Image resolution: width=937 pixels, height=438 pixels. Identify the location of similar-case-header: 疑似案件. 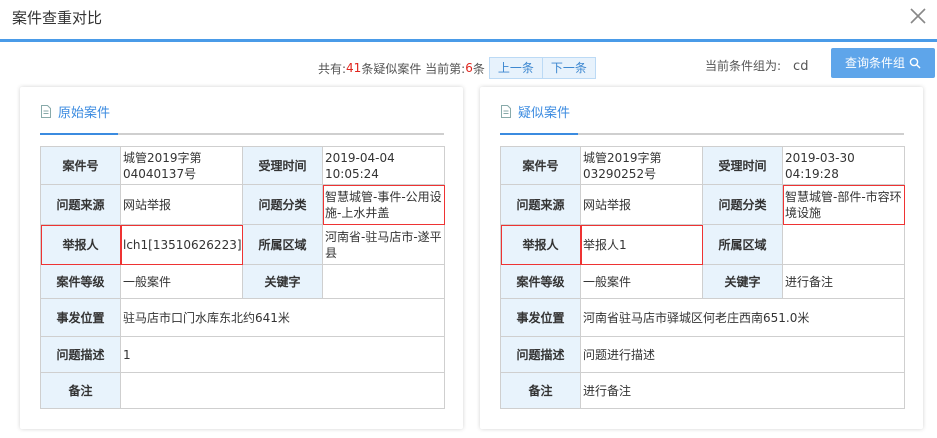
(535, 111).